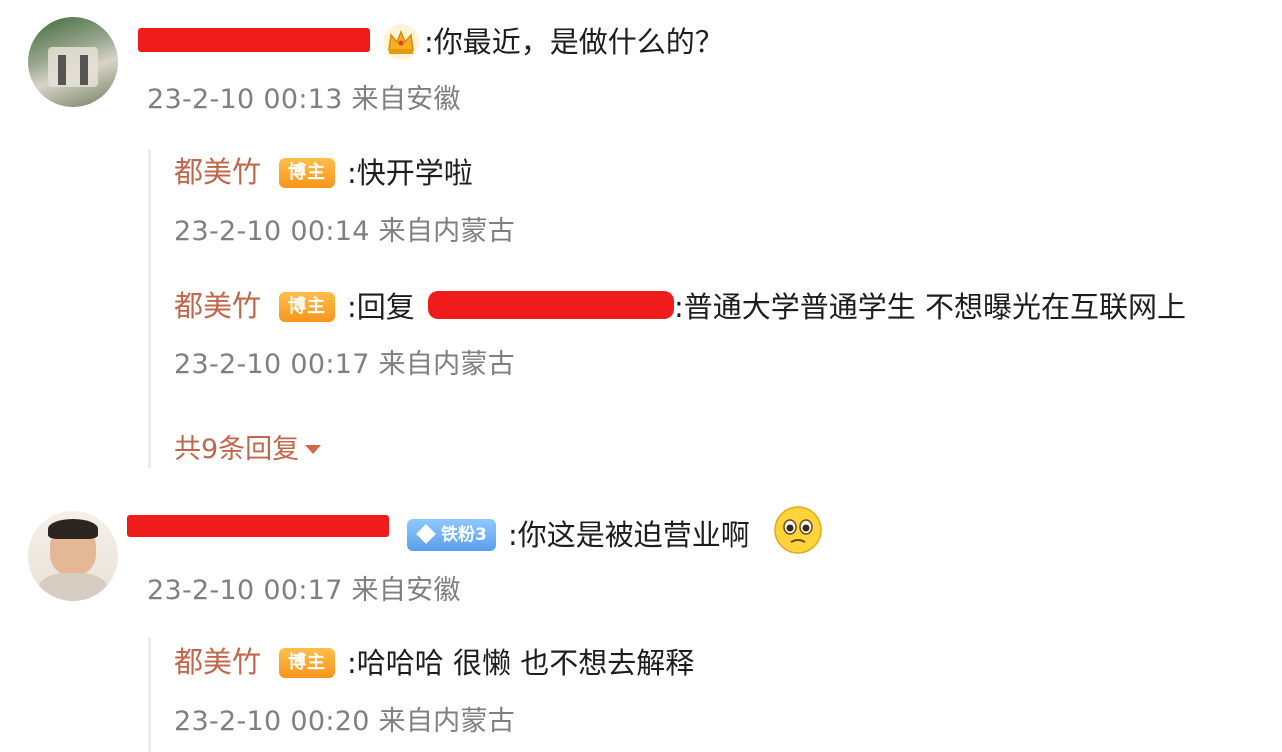 The width and height of the screenshot is (1282, 752). Describe the element at coordinates (313, 449) in the screenshot. I see `caret-down-icon` at that location.